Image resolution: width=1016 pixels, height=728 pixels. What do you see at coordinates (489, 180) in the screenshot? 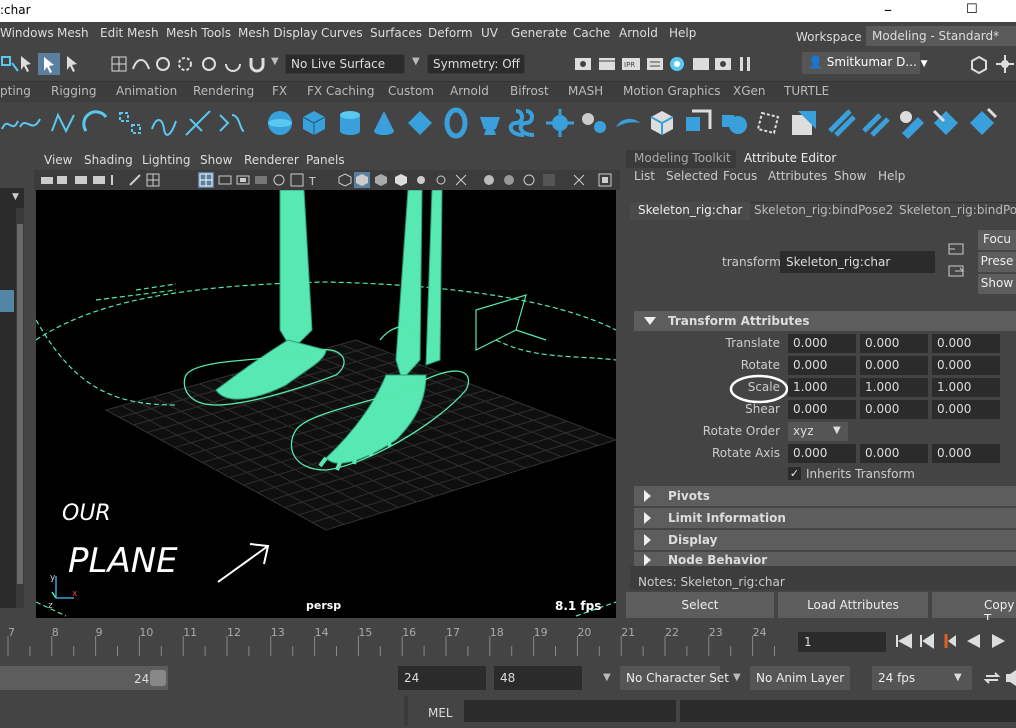
I see `ambient-occlusion-icon` at bounding box center [489, 180].